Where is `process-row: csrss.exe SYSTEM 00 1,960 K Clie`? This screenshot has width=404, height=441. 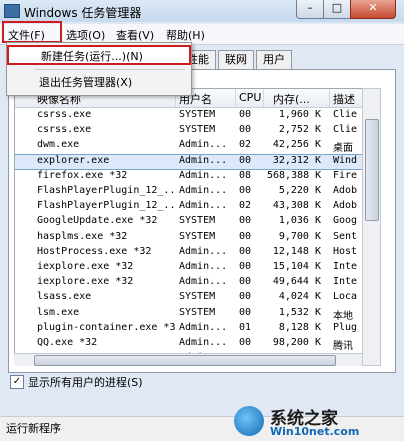
process-row: csrss.exe SYSTEM 00 1,960 K Clie is located at coordinates (189, 116).